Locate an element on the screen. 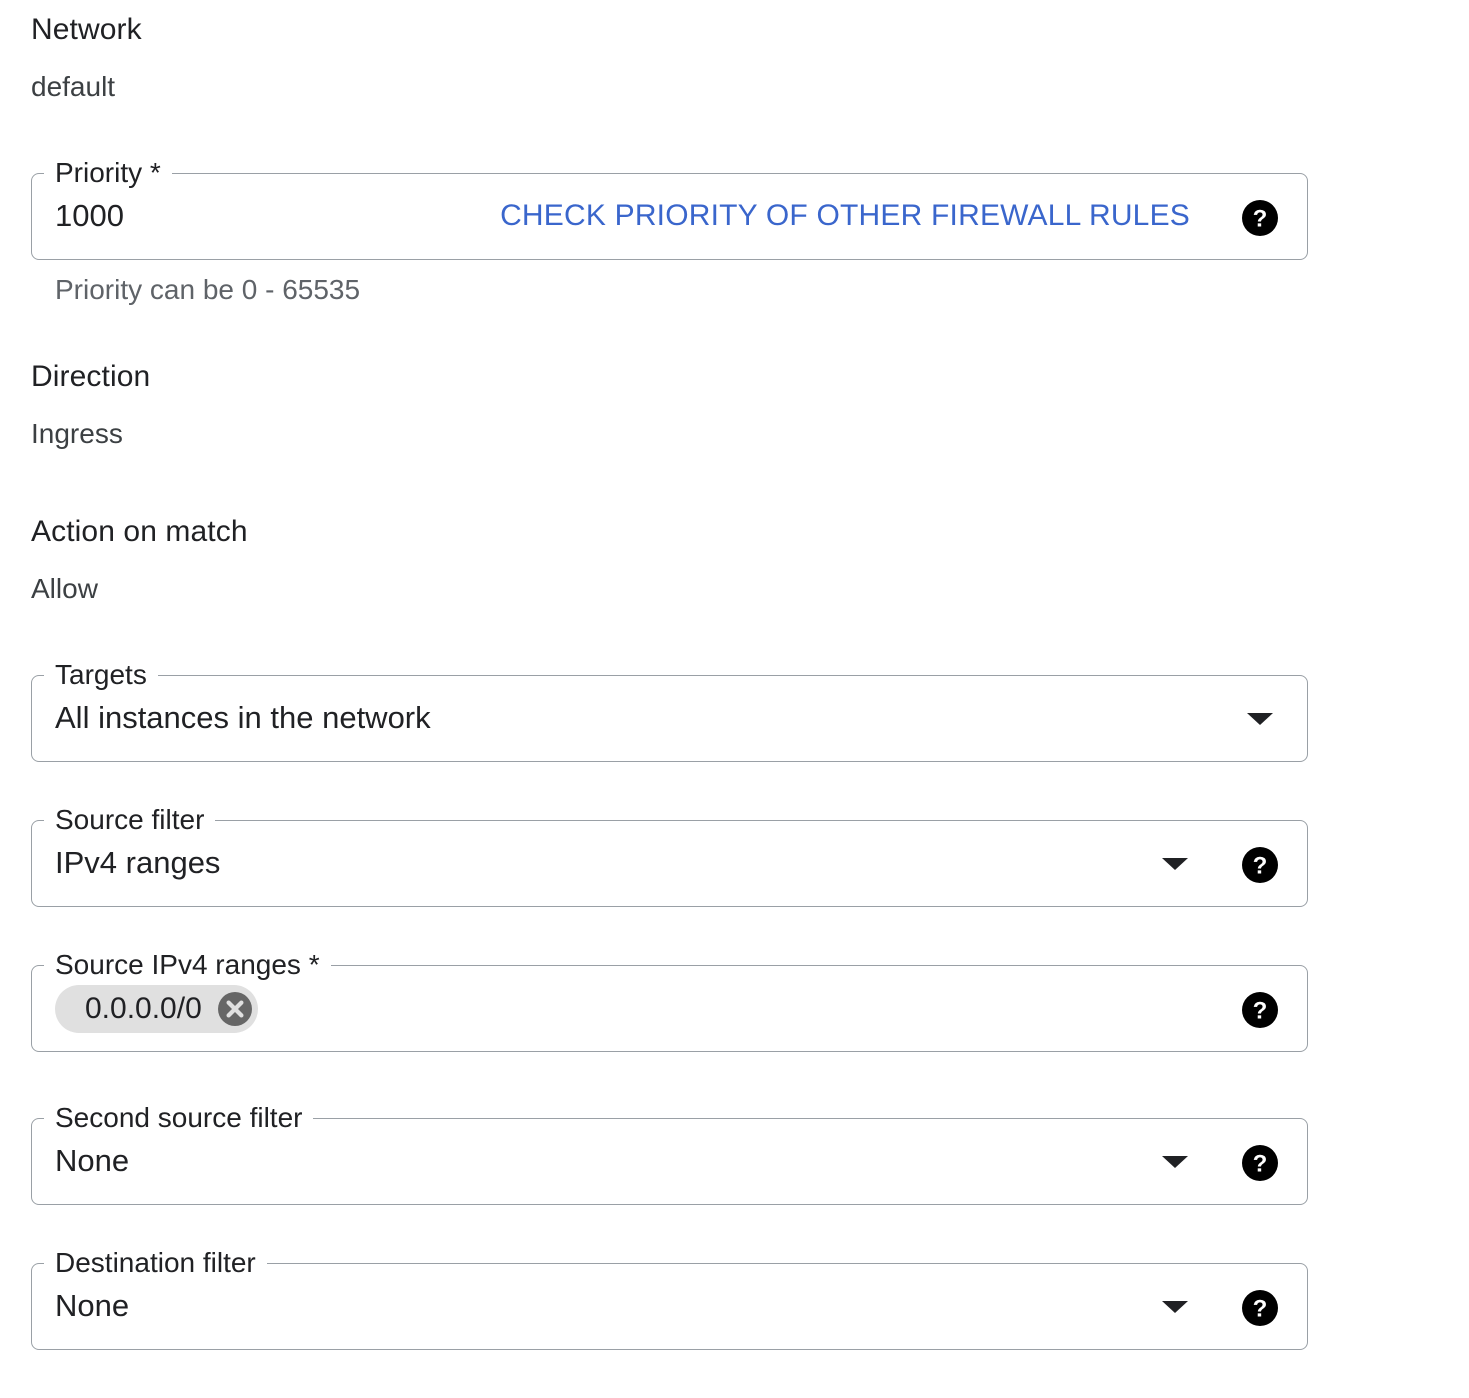  action-value: Allow is located at coordinates (64, 588).